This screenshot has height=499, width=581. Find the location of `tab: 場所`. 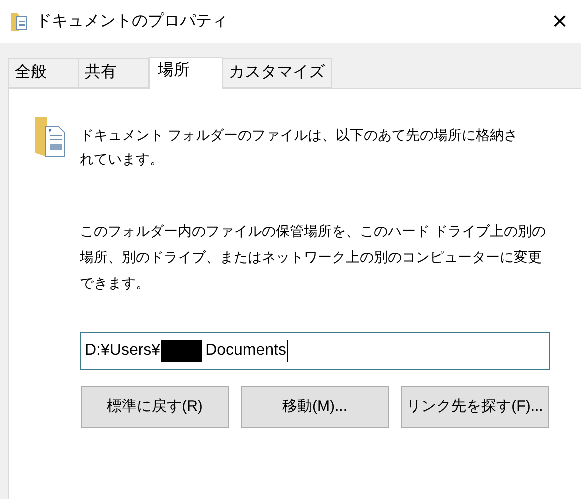

tab: 場所 is located at coordinates (186, 73).